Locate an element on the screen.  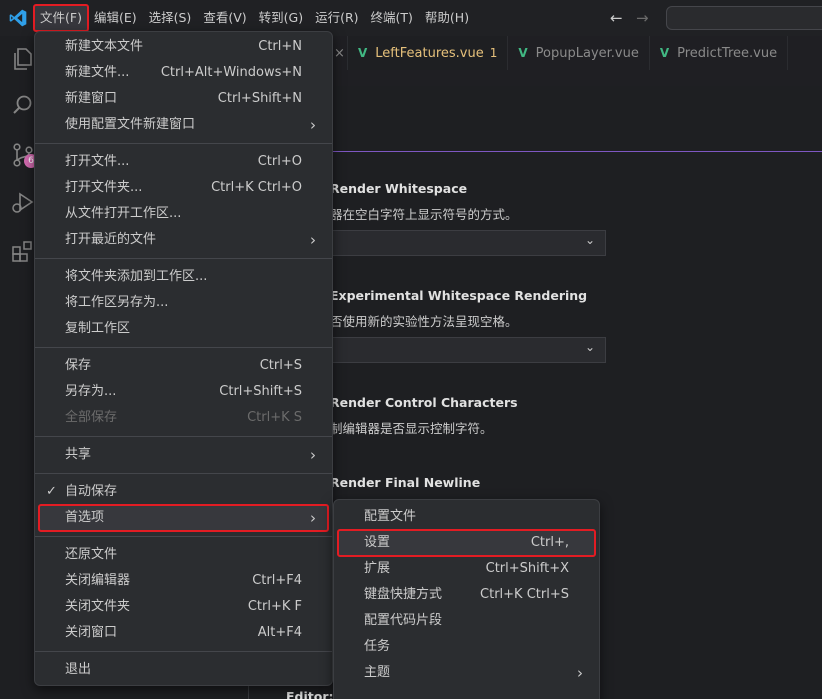
settings-divider is located at coordinates (577, 151).